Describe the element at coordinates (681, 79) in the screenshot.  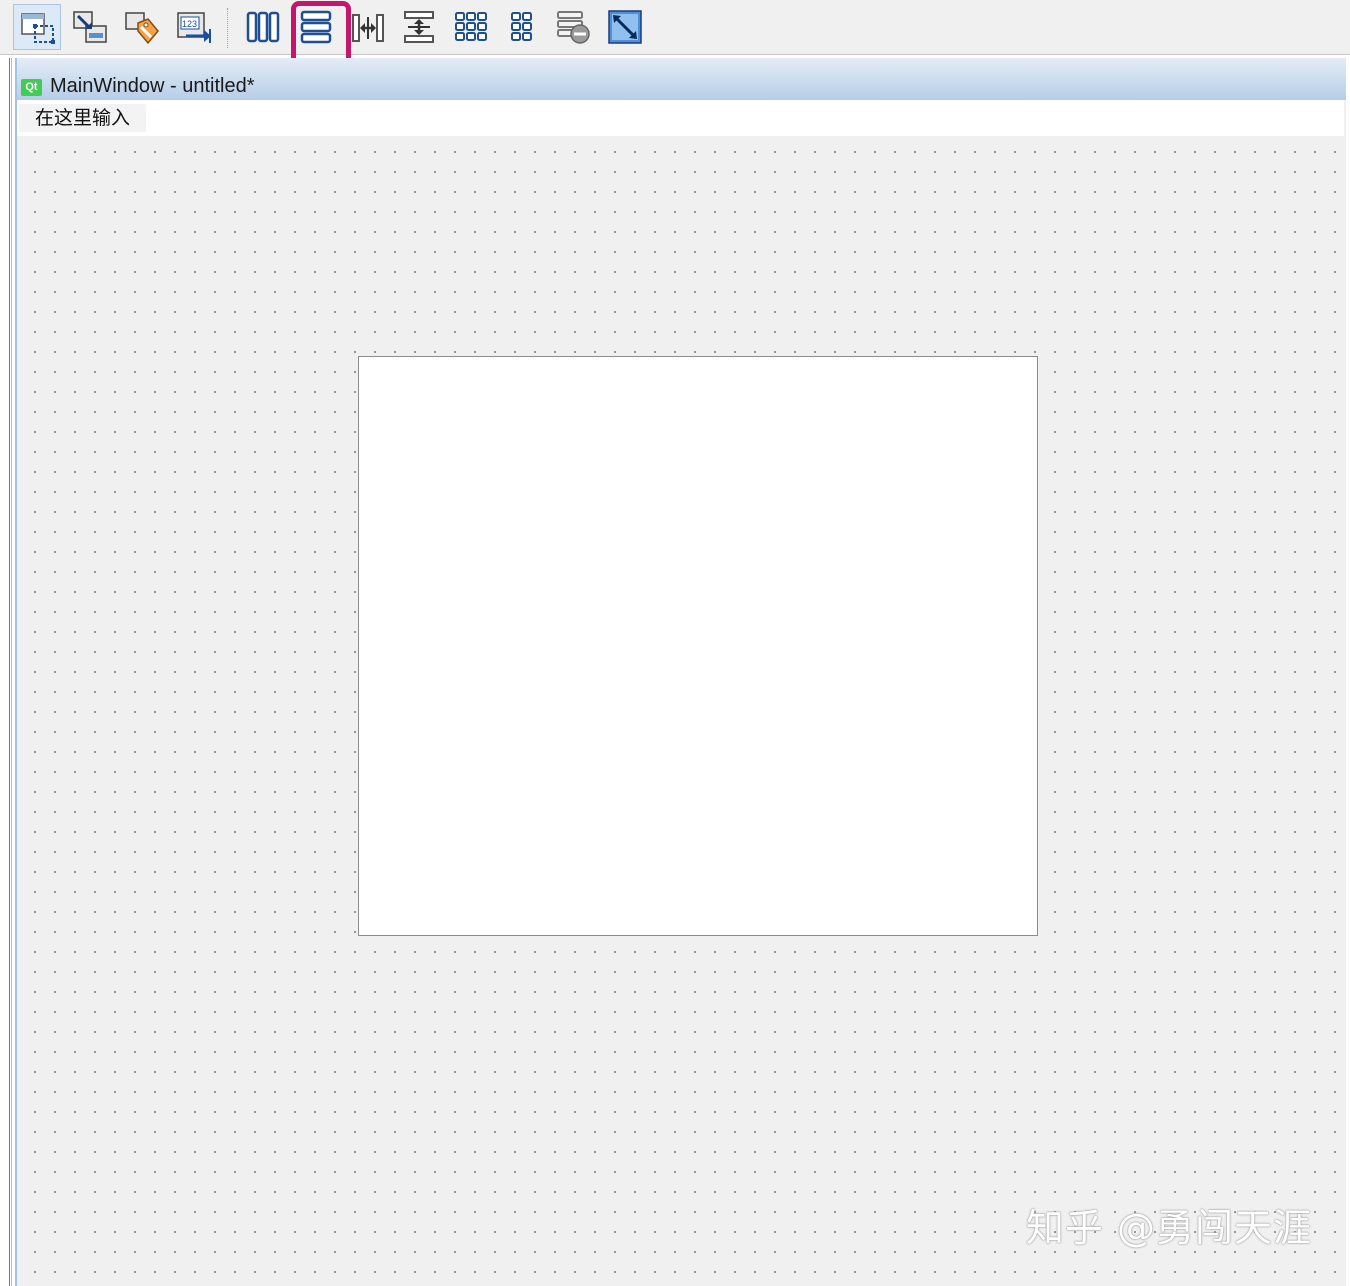
I see `form-title-bar: Qt MainWindow - untitled*` at that location.